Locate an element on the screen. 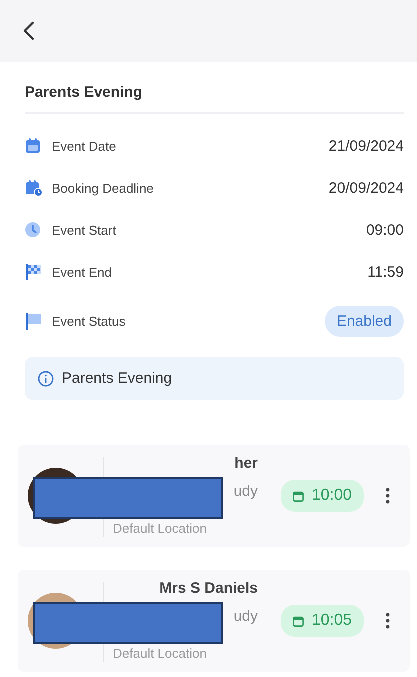  status-badge: Enabled is located at coordinates (364, 321).